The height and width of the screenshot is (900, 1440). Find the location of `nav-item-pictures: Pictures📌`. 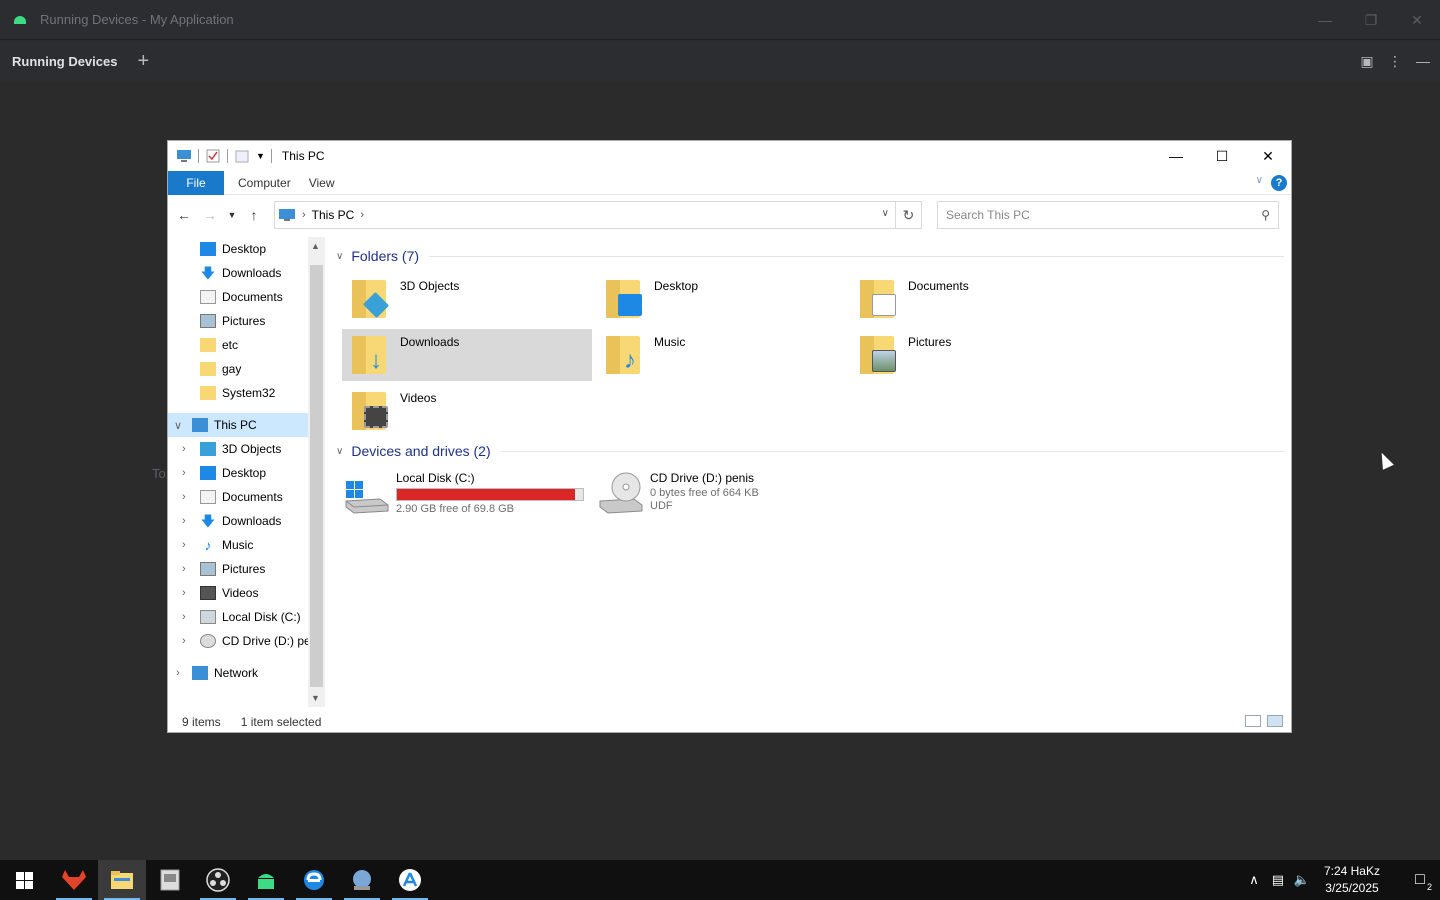

nav-item-pictures: Pictures📌 is located at coordinates (232, 321).